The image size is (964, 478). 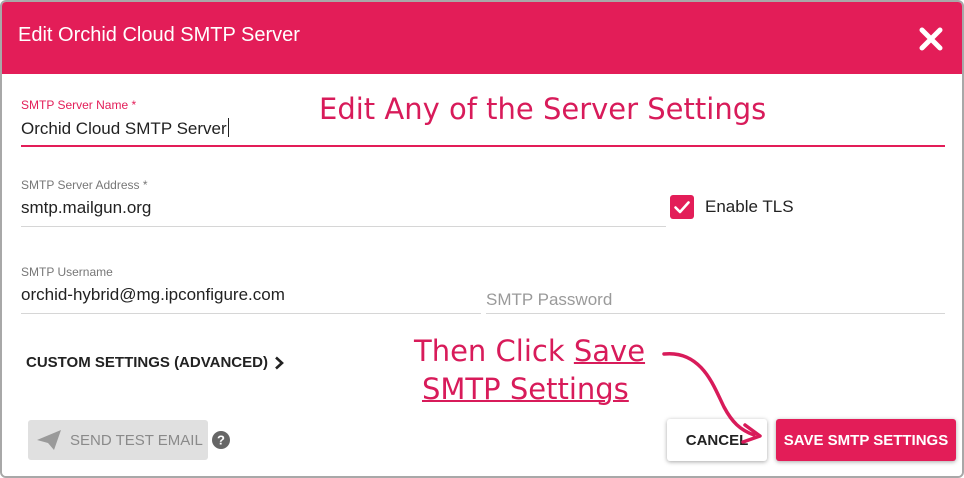 I want to click on server-address-value: smtp.mailgun.org, so click(x=86, y=207).